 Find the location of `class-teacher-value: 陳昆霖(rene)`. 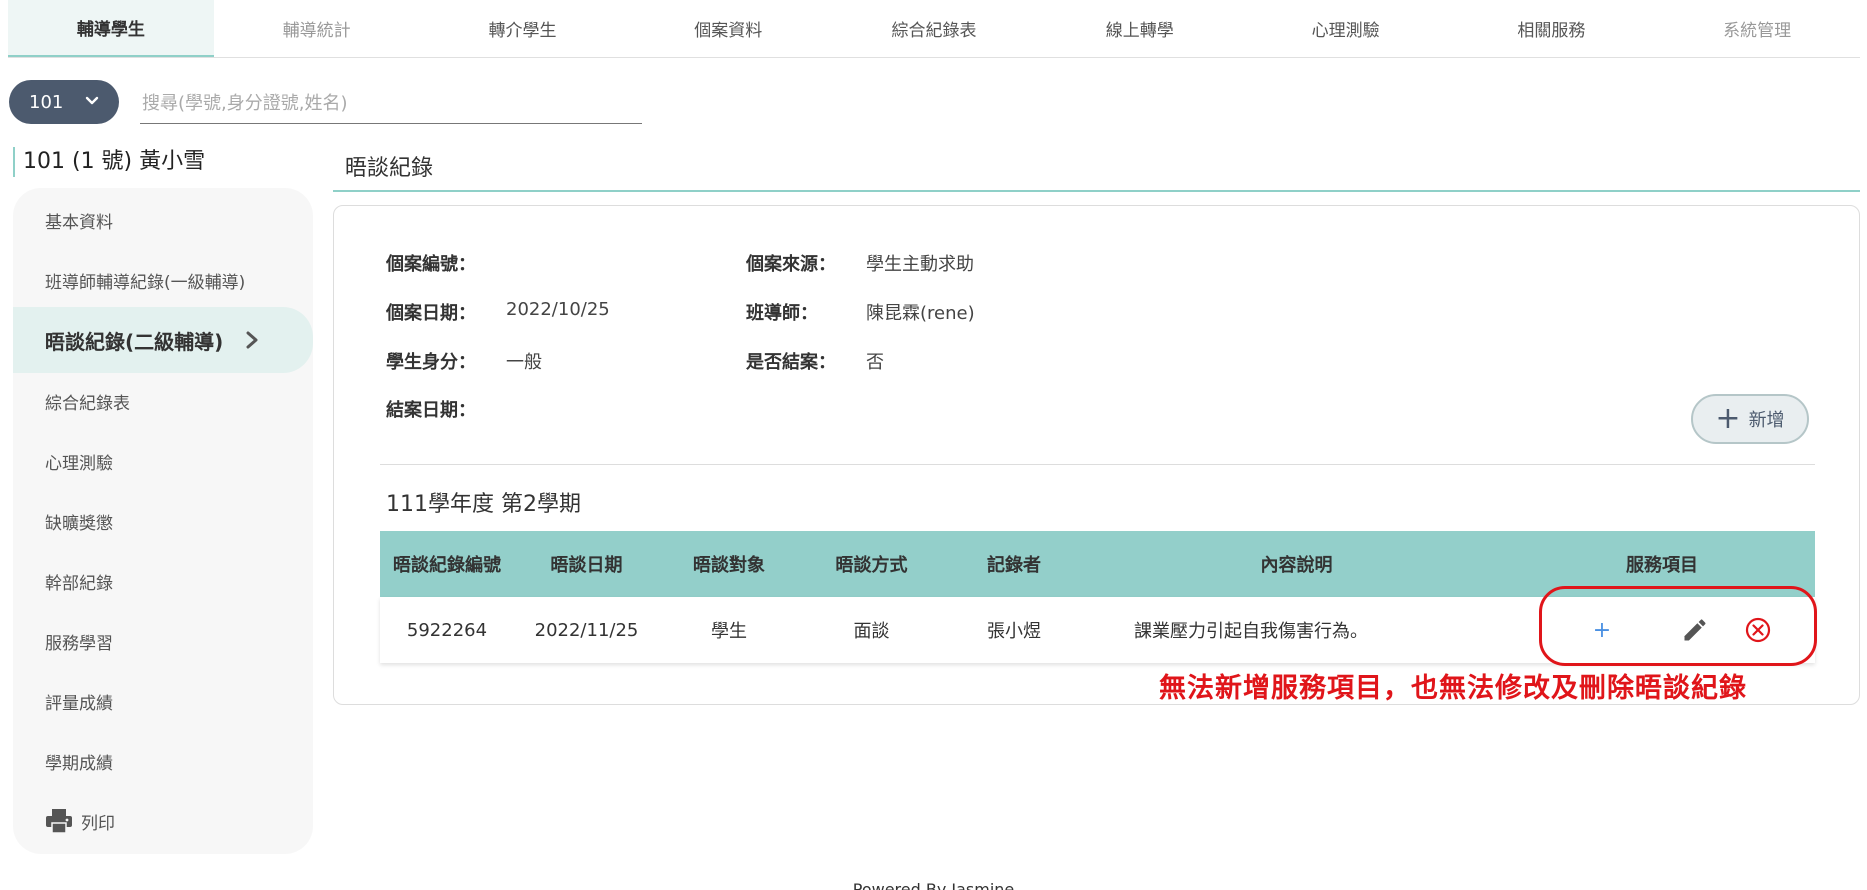

class-teacher-value: 陳昆霖(rene) is located at coordinates (920, 313).